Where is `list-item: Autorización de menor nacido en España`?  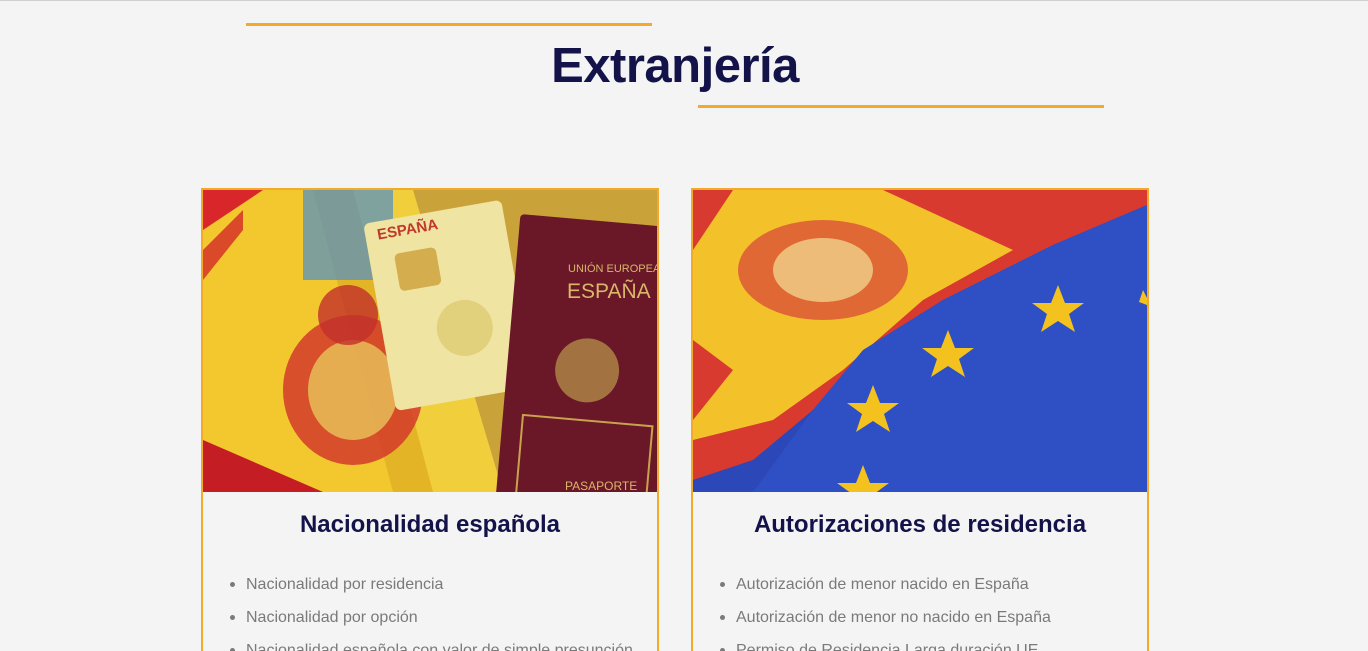
list-item: Autorización de menor nacido en España is located at coordinates (933, 584).